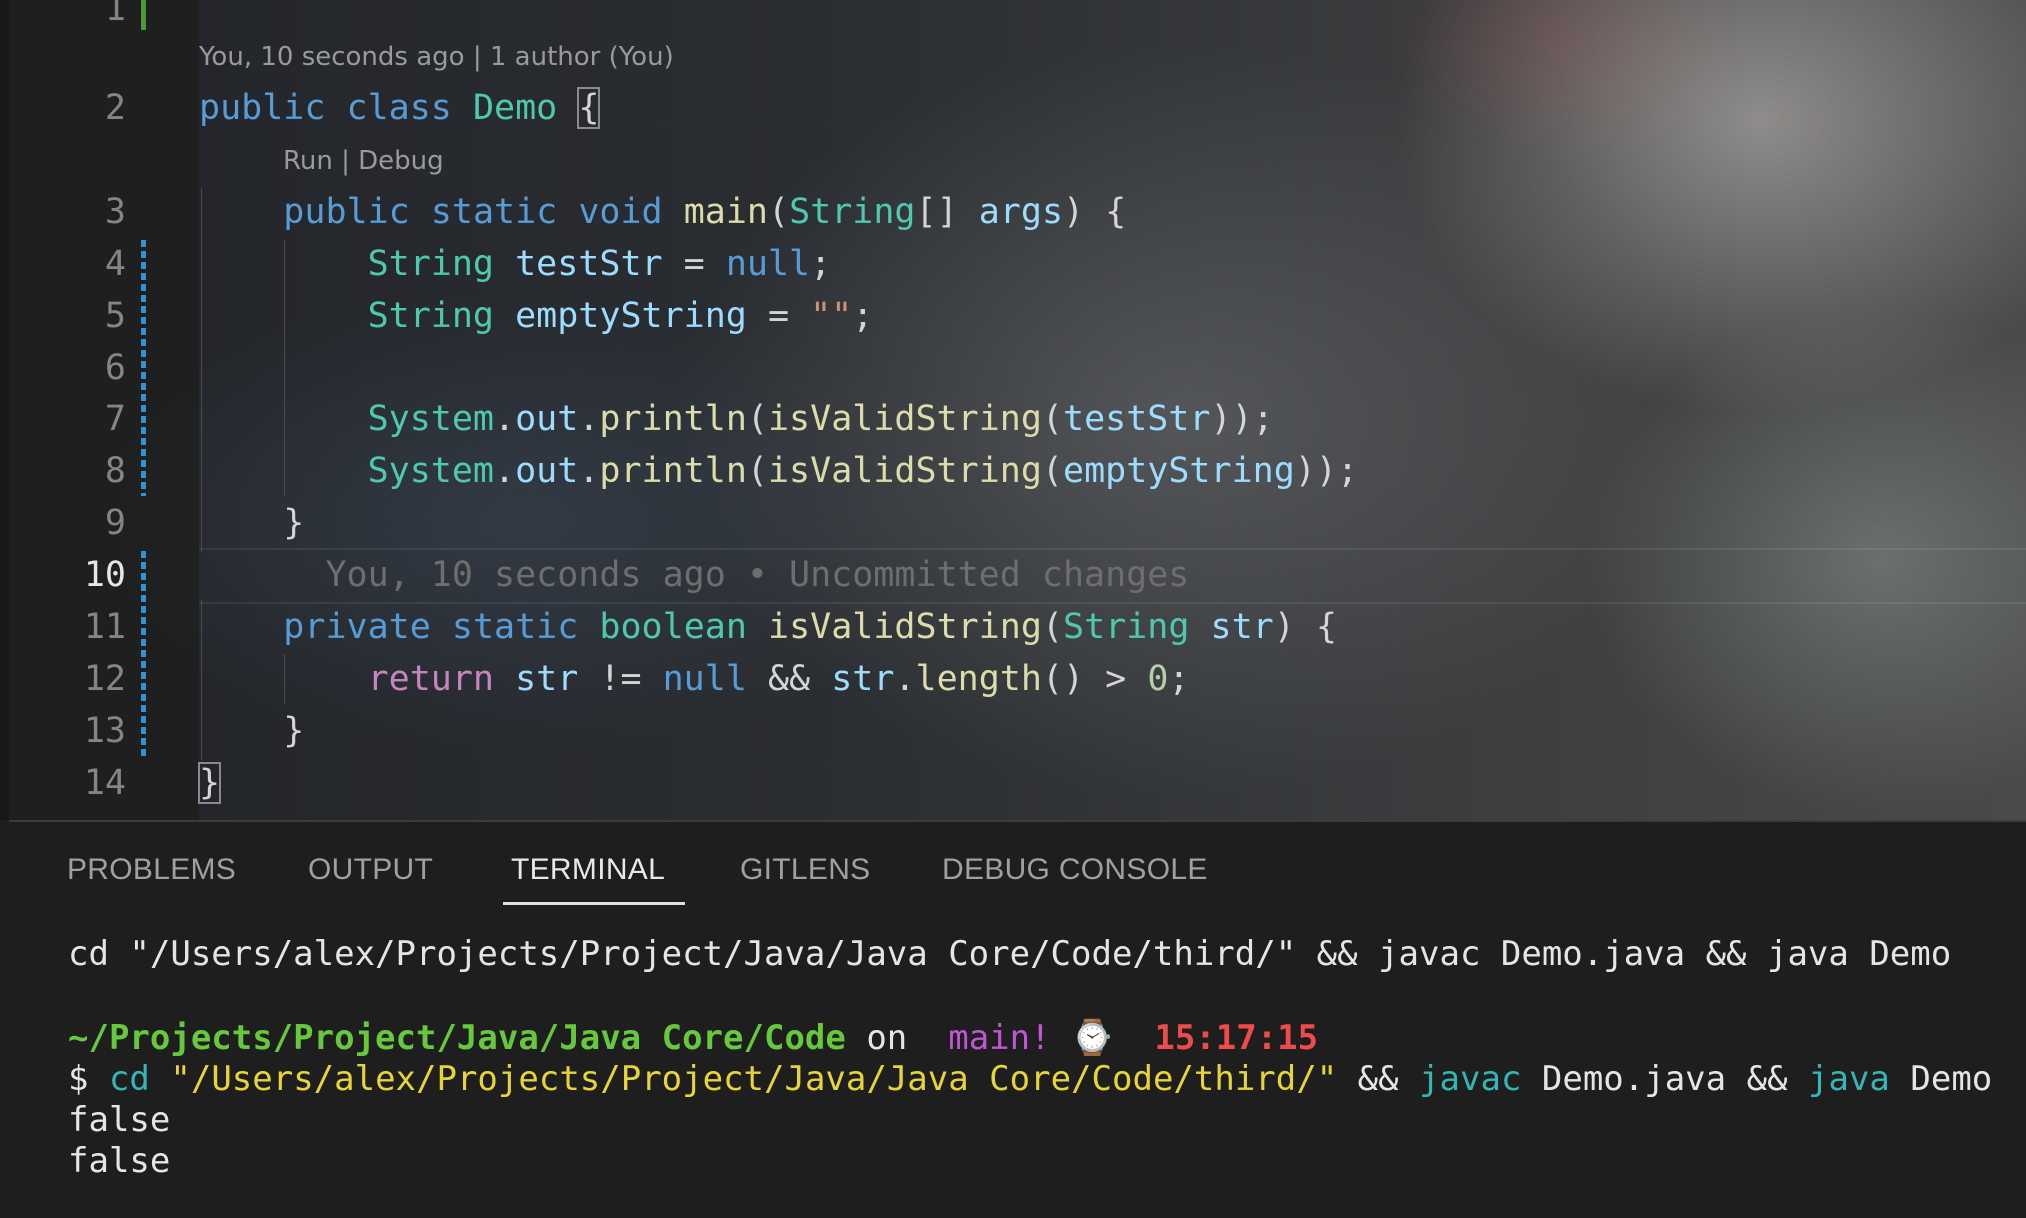 The height and width of the screenshot is (1218, 2026). What do you see at coordinates (357, 627) in the screenshot?
I see `code-token: private` at bounding box center [357, 627].